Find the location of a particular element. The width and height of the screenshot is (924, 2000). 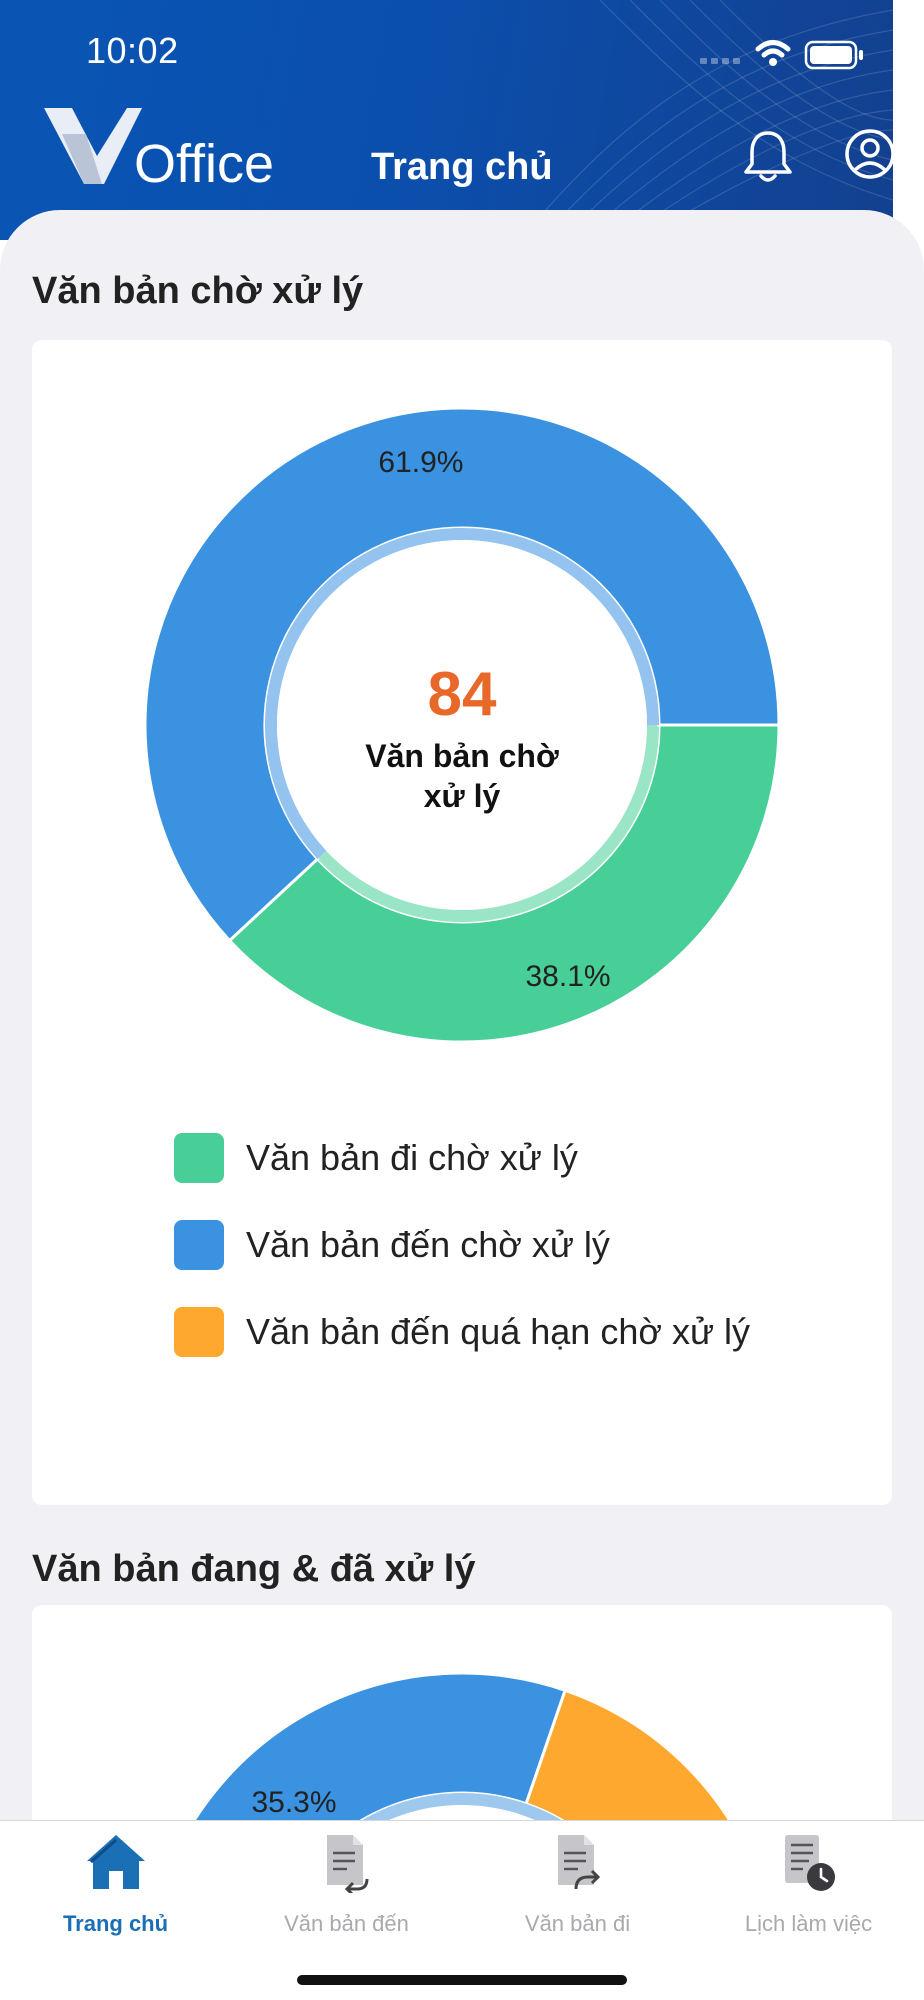

bell-icon is located at coordinates (768, 156).